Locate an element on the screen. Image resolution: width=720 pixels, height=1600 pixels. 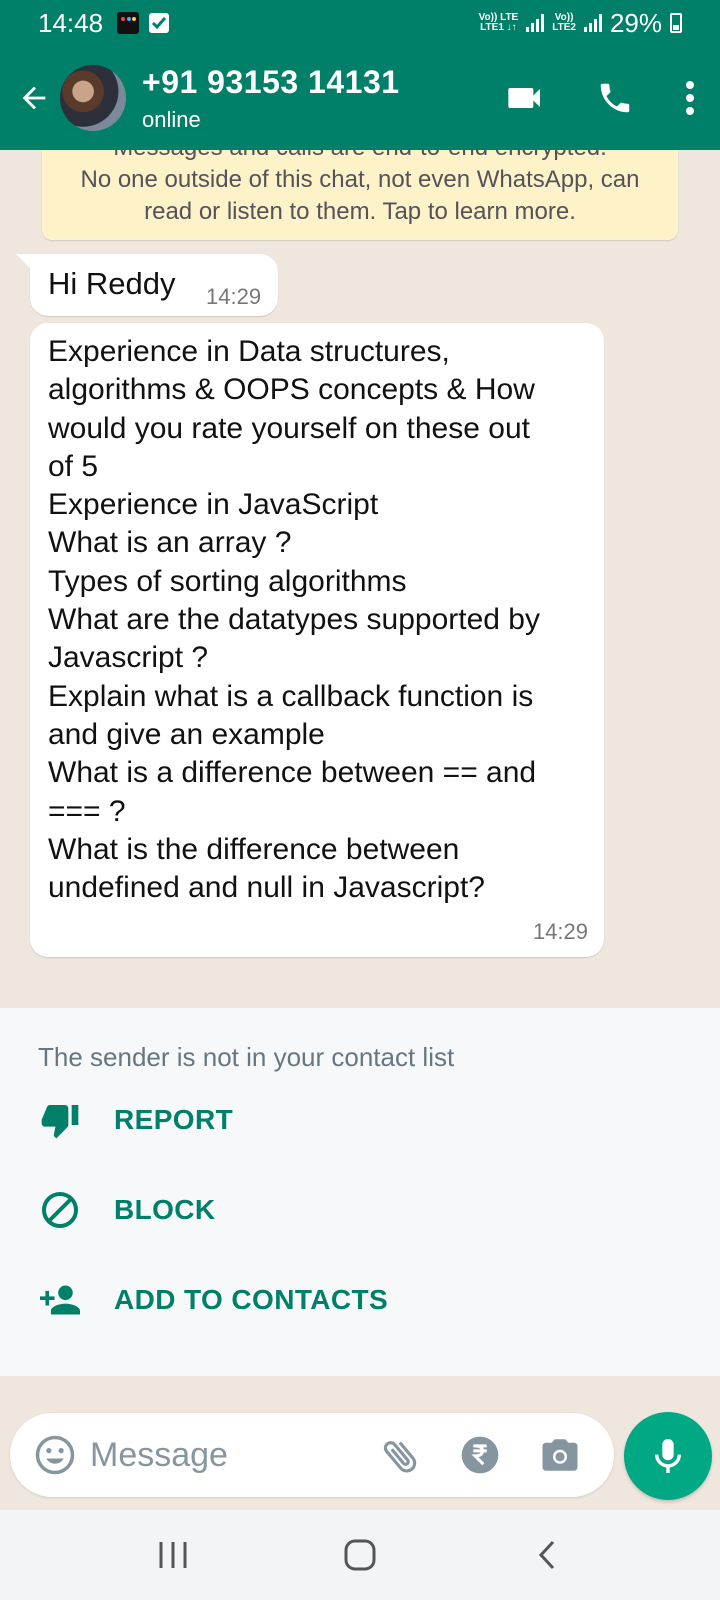
recent-apps-icon is located at coordinates (173, 1555).